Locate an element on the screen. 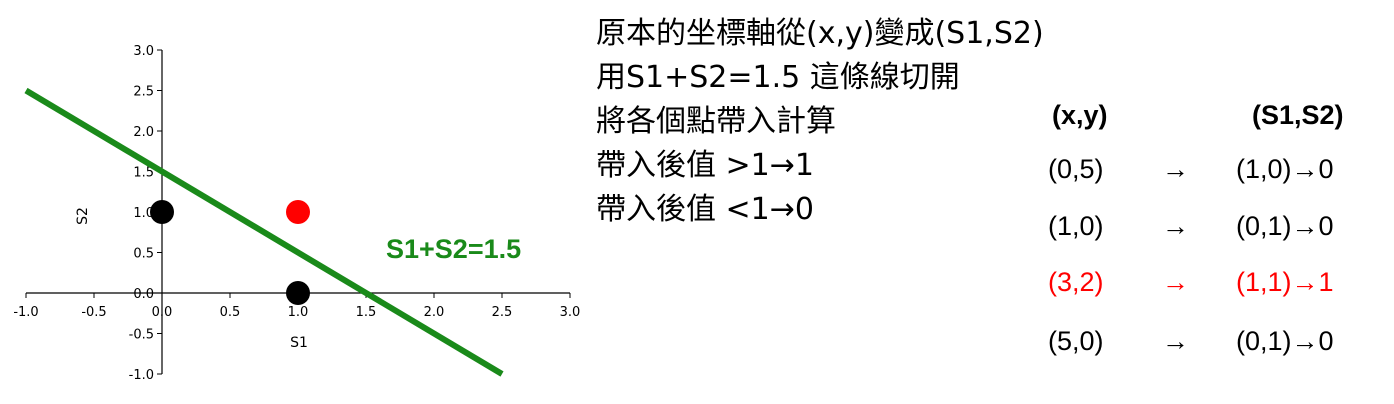  mapping-row: (5,0) → (0,1)→0 is located at coordinates (1210, 346).